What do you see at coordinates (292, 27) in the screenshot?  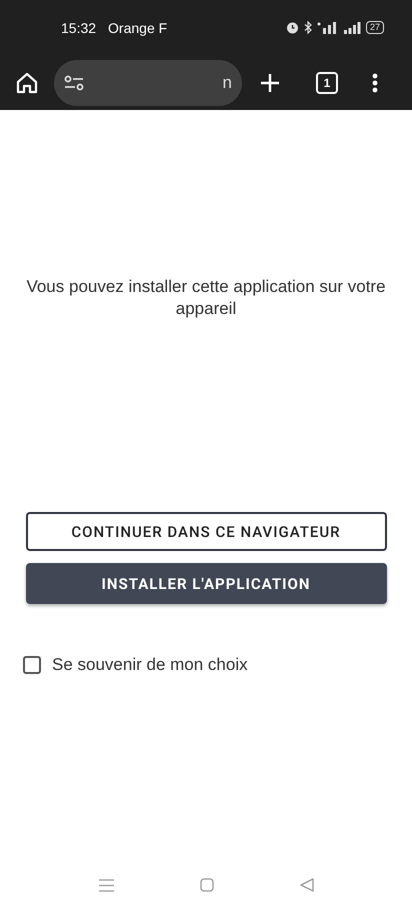 I see `alarm-icon` at bounding box center [292, 27].